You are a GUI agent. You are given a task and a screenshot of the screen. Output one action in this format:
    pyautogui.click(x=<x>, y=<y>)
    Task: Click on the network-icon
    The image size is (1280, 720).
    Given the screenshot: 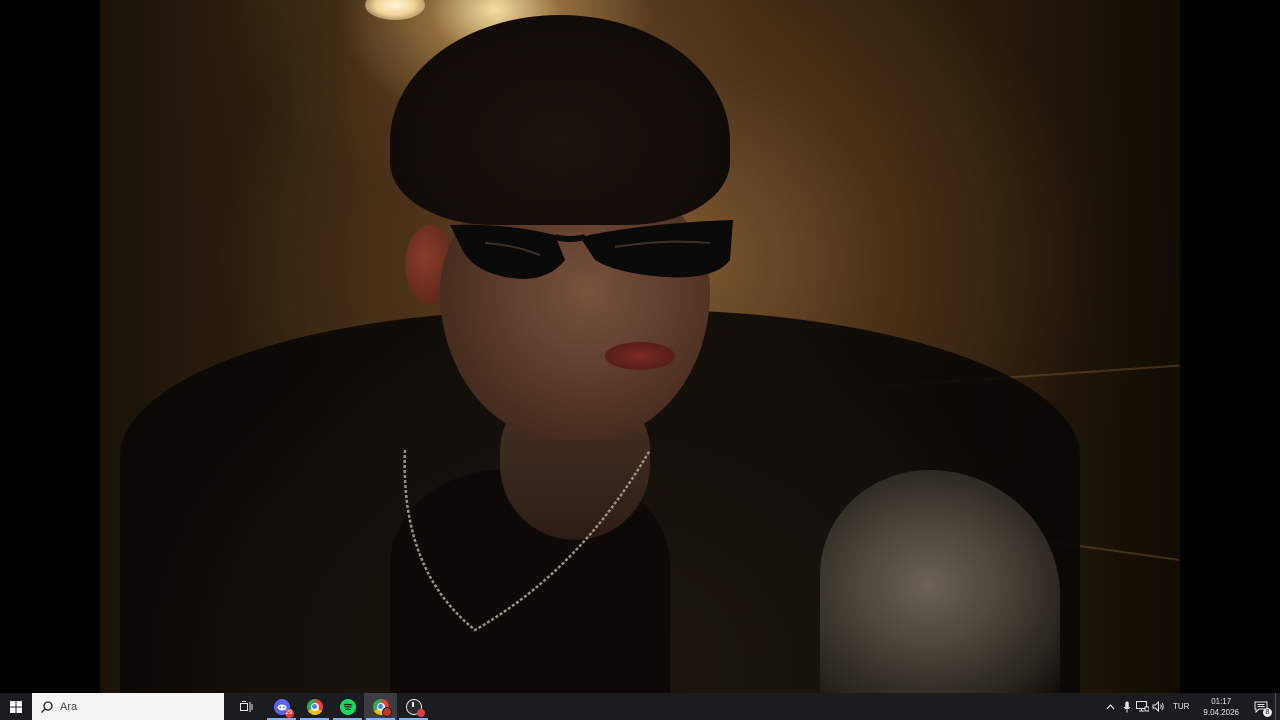 What is the action you would take?
    pyautogui.click(x=1143, y=706)
    